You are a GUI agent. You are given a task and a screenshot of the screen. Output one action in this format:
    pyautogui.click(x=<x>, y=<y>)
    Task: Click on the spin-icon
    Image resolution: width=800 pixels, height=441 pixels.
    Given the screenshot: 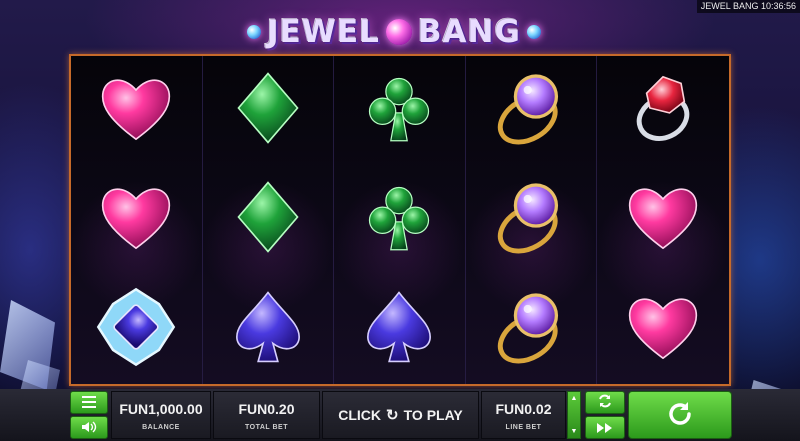 What is the action you would take?
    pyautogui.click(x=680, y=415)
    